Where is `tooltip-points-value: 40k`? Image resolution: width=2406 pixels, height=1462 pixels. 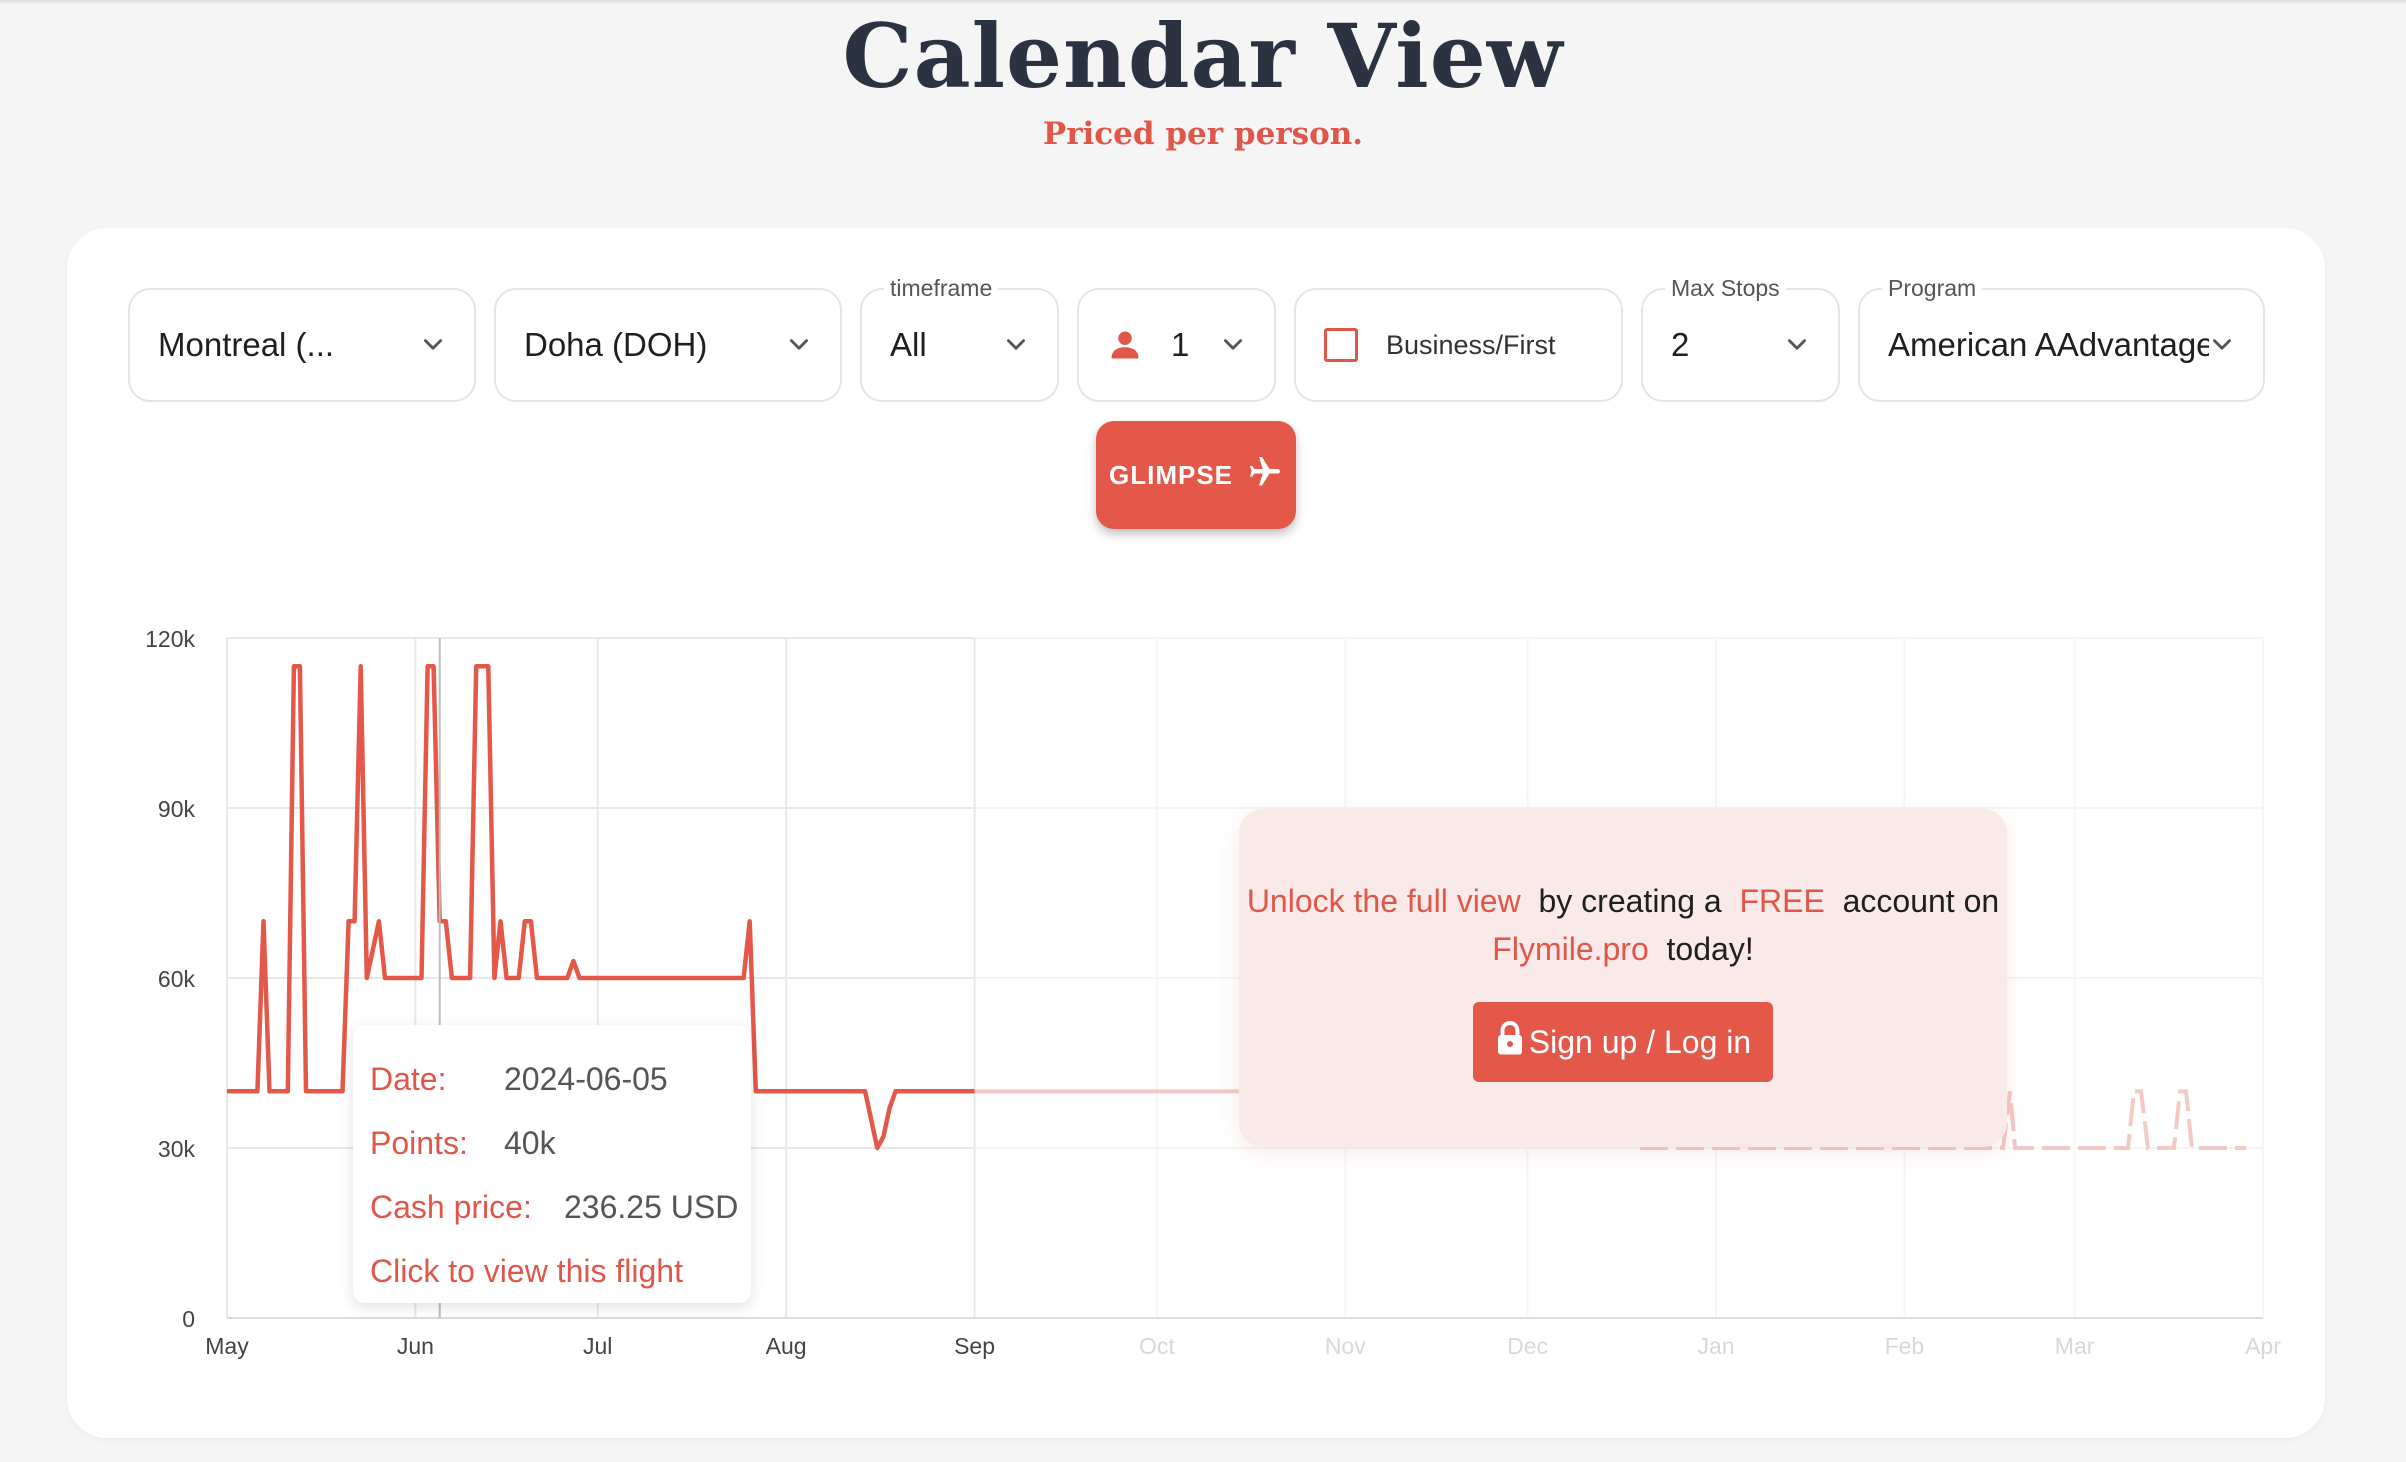 tooltip-points-value: 40k is located at coordinates (530, 1143).